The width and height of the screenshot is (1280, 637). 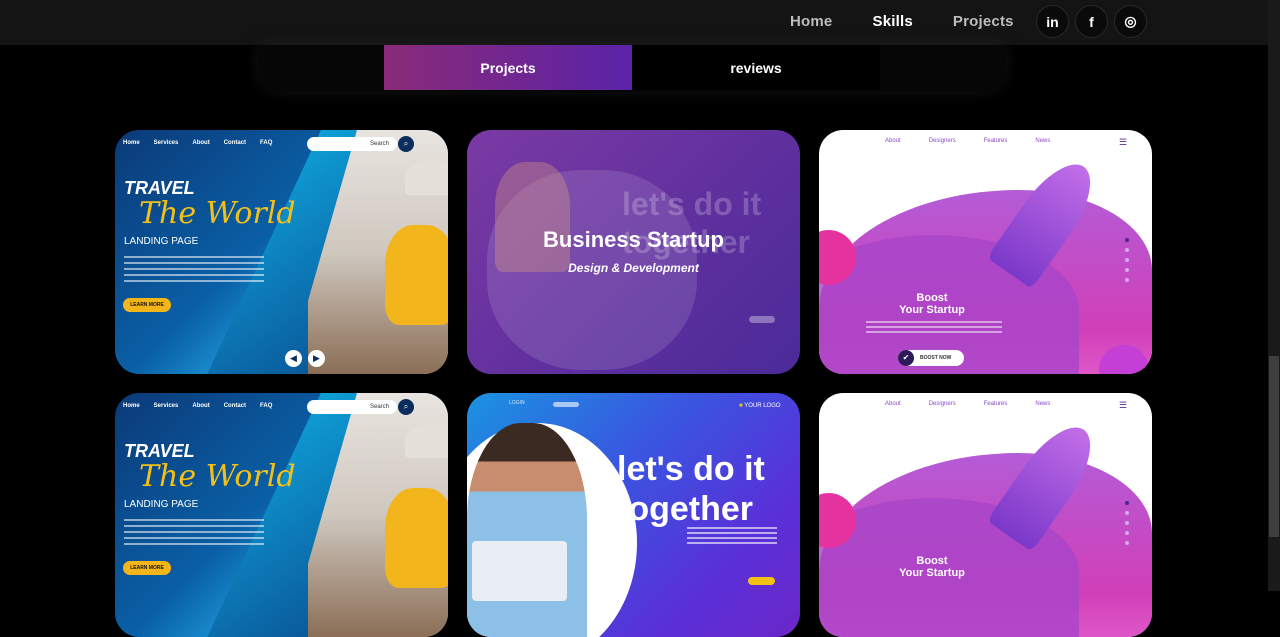 I want to click on arrow-left-icon: ◀, so click(x=293, y=358).